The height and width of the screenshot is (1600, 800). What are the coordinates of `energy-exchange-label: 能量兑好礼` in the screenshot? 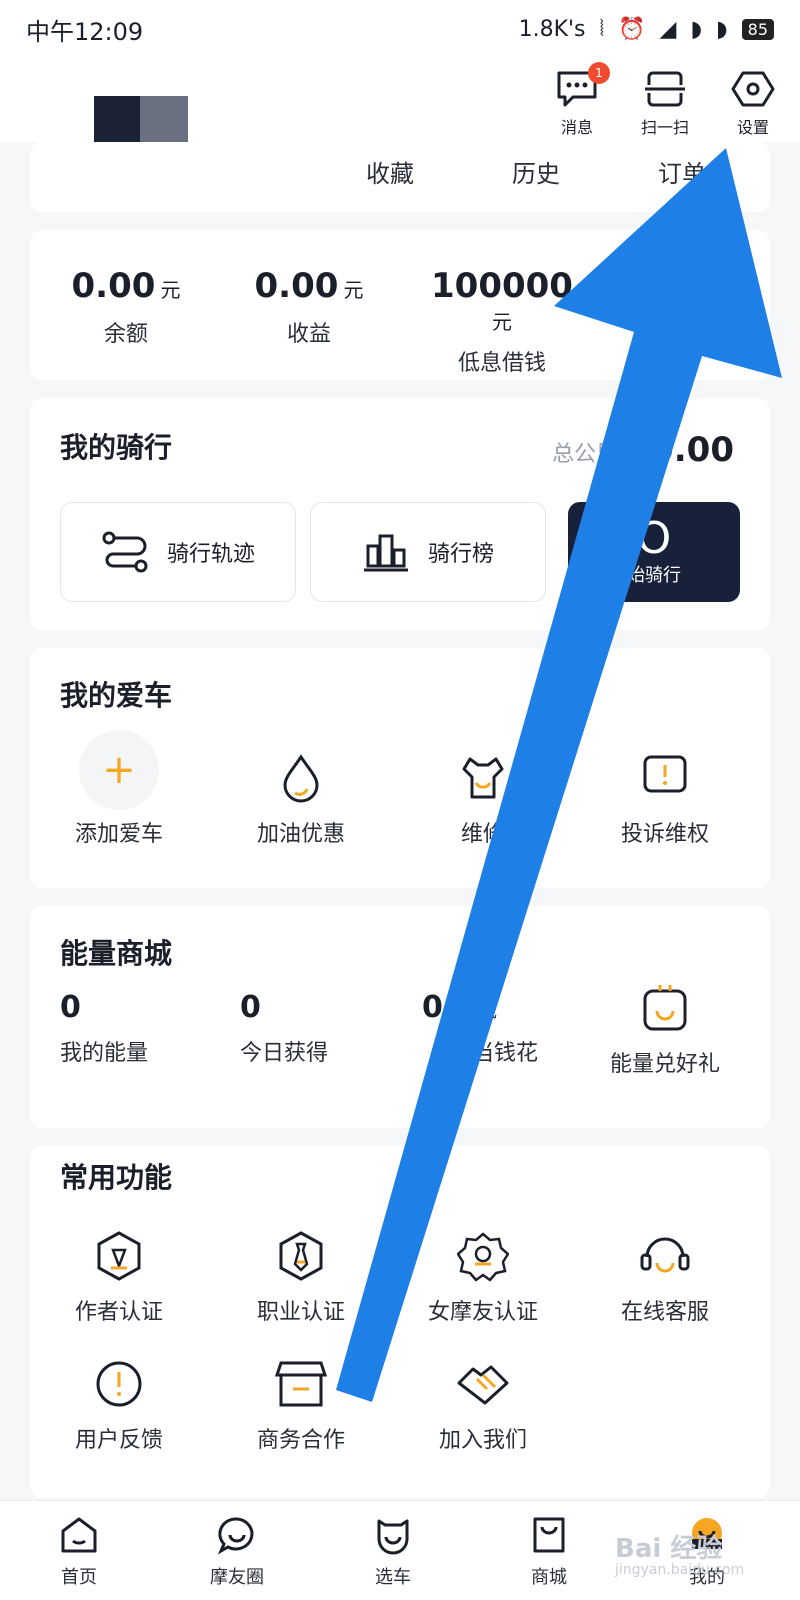 It's located at (664, 1064).